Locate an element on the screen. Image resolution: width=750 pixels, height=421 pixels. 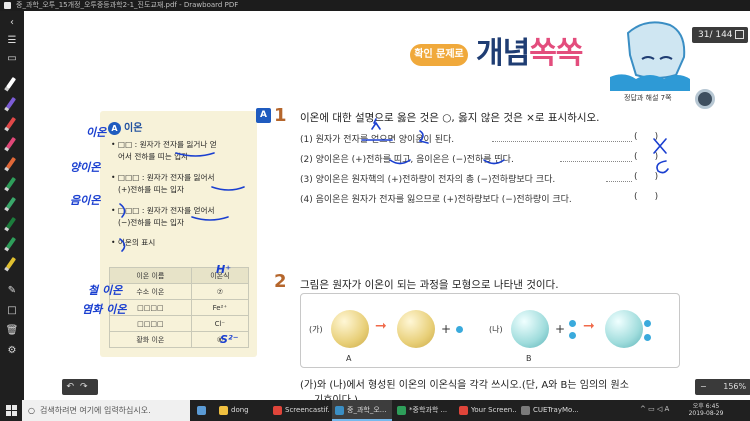
windows-start-icon is located at coordinates (12, 411).